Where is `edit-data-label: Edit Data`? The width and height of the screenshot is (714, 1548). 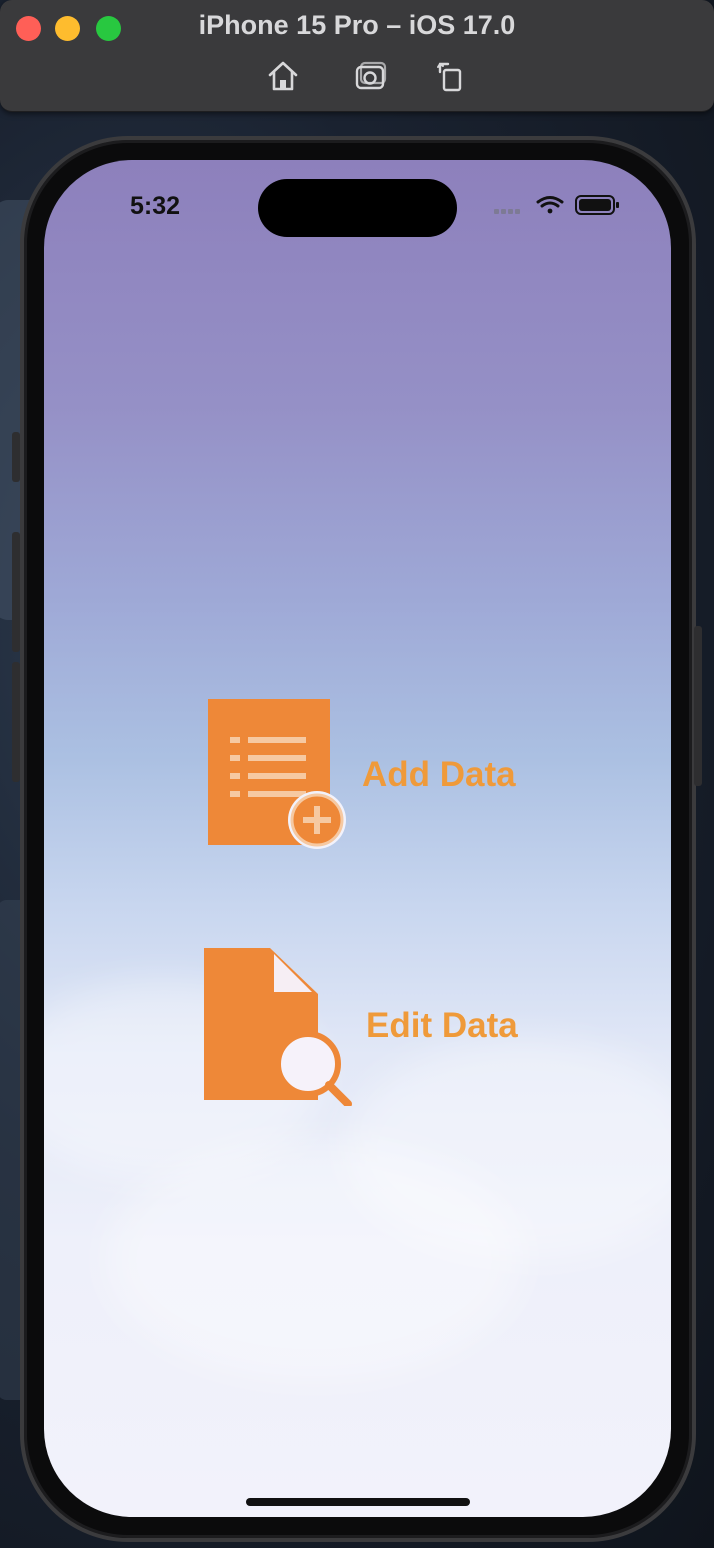
edit-data-label: Edit Data is located at coordinates (442, 1025).